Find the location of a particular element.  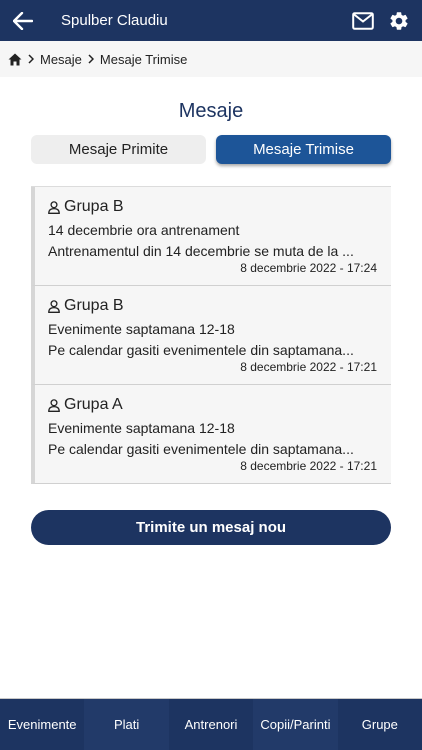

tab-mesaje-trimise: Mesaje Trimise is located at coordinates (303, 149).